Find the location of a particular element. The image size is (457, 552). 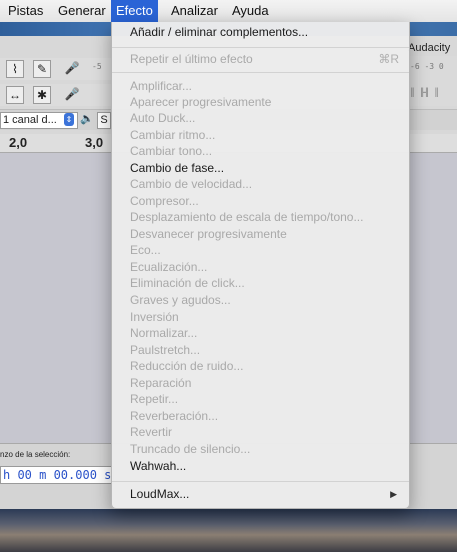

menu-bar: Pistas Generar Efecto Analizar Ayuda is located at coordinates (228, 11).